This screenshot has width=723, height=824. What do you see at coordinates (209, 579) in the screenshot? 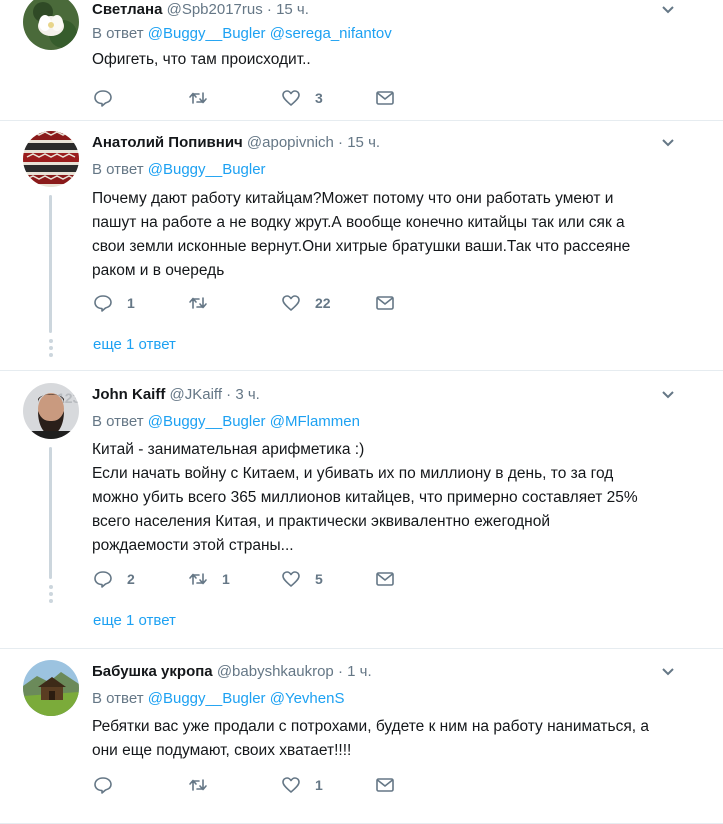
I see `retweet-button: 1` at bounding box center [209, 579].